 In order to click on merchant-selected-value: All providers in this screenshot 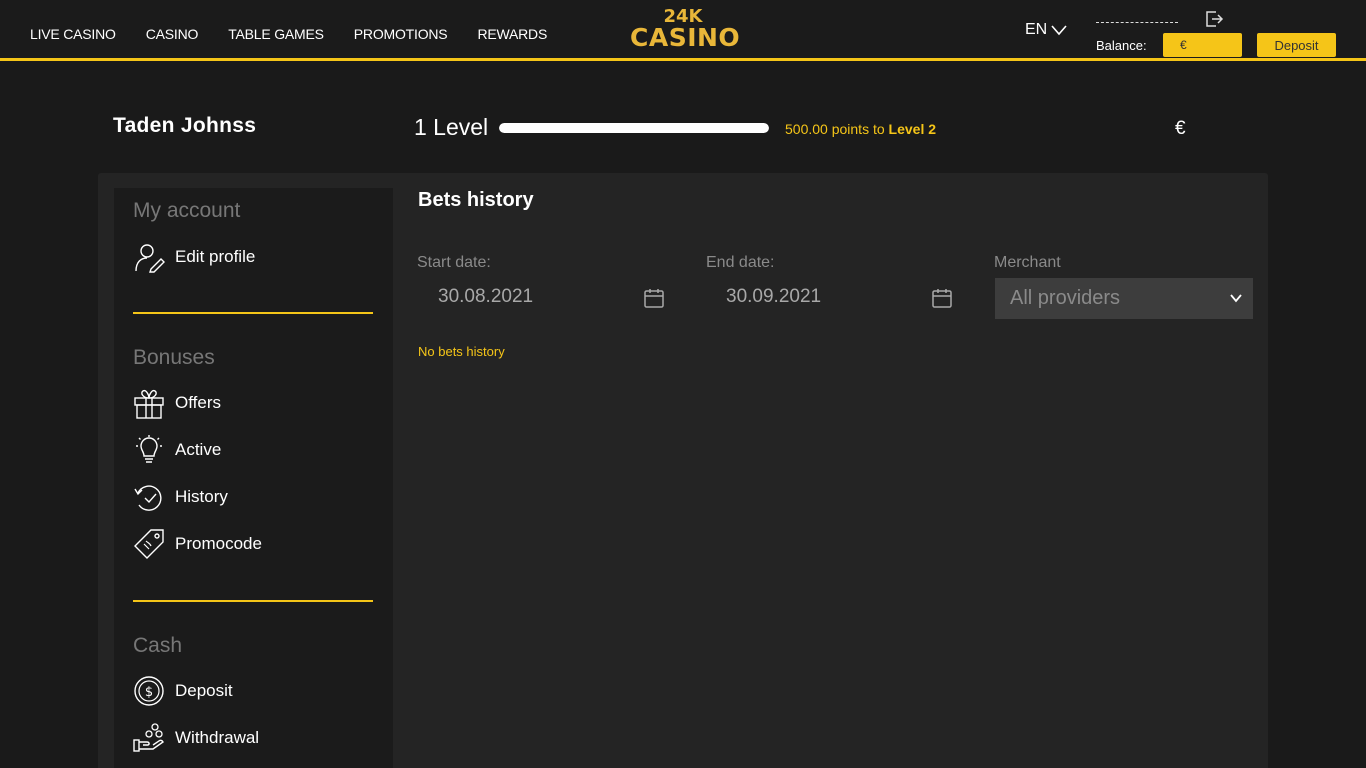, I will do `click(1065, 298)`.